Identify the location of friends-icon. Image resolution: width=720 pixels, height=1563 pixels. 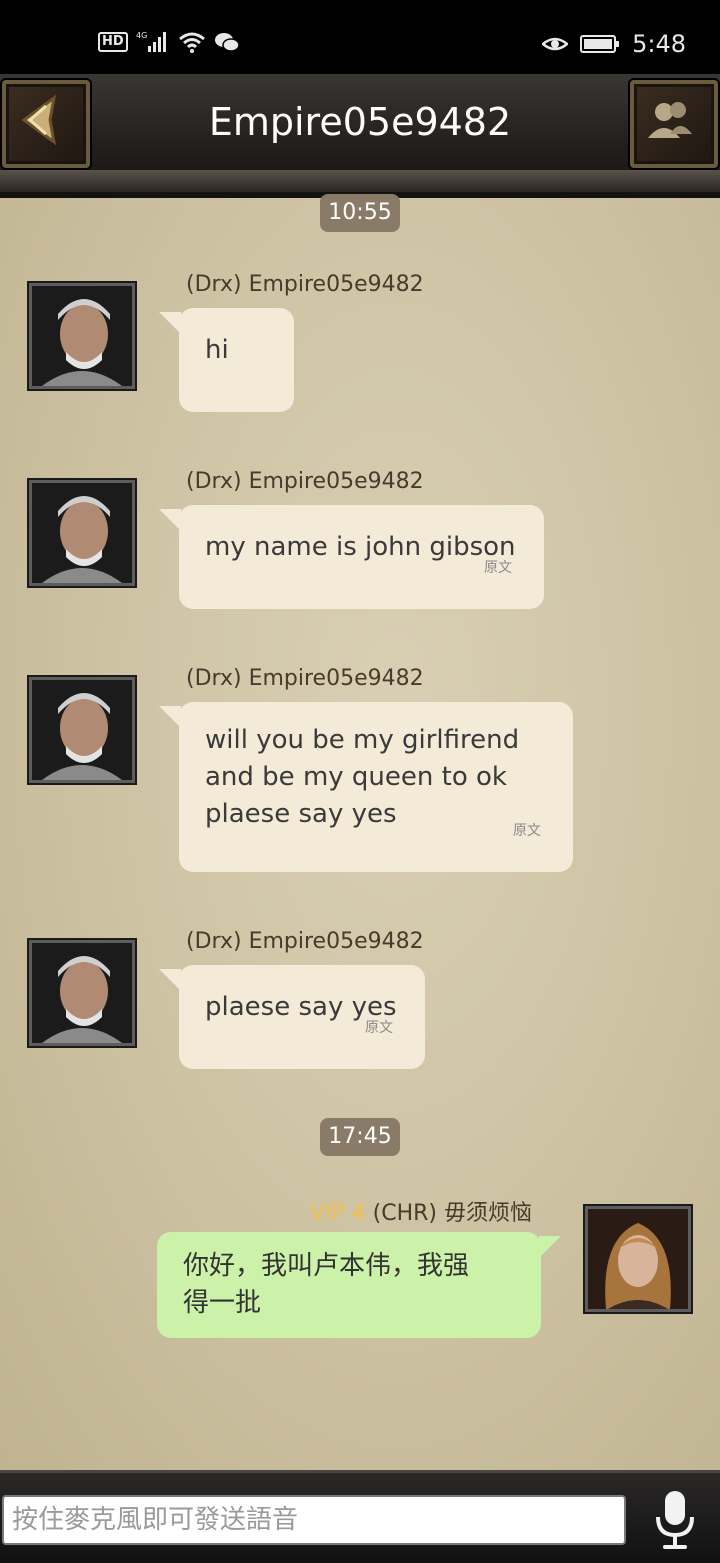
(670, 131).